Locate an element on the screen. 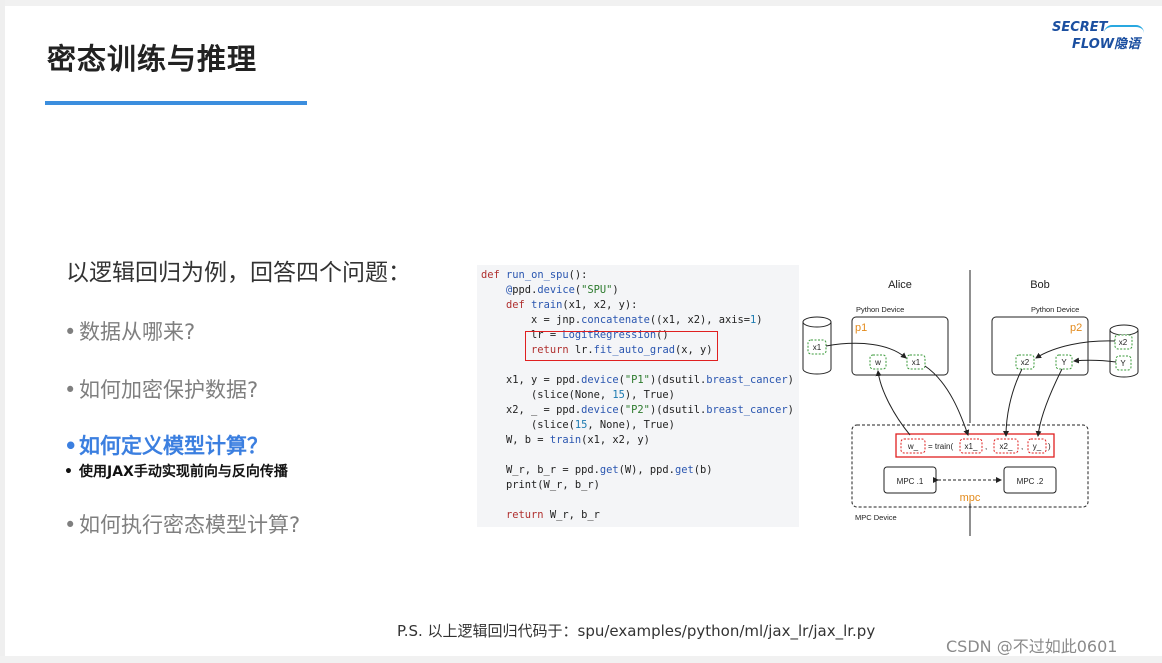 This screenshot has width=1162, height=663. bob-x2-source-label: x2 is located at coordinates (1123, 342).